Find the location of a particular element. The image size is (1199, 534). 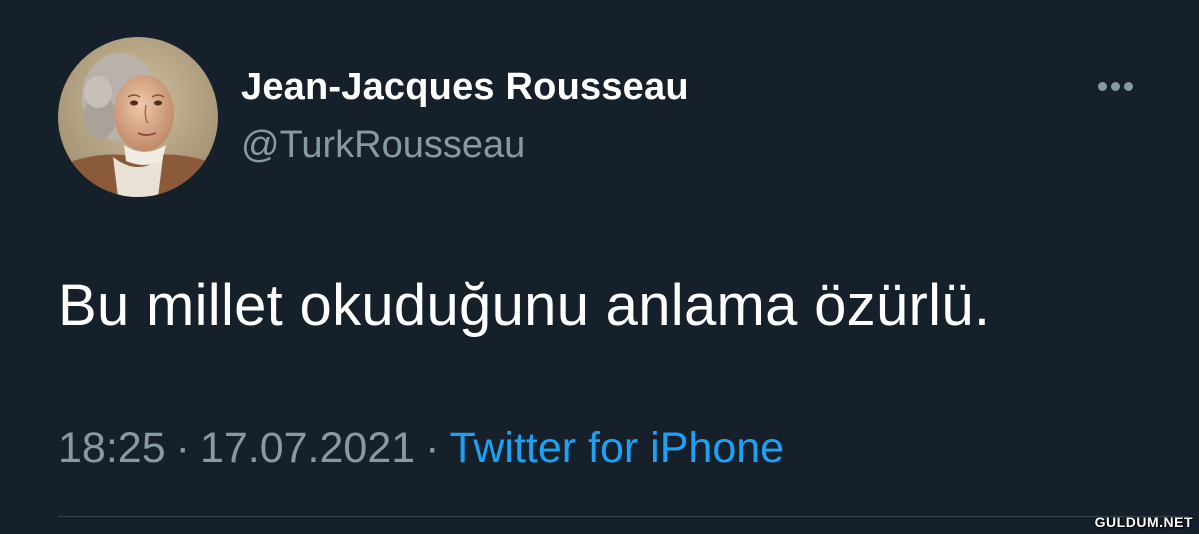

avatar is located at coordinates (138, 117).